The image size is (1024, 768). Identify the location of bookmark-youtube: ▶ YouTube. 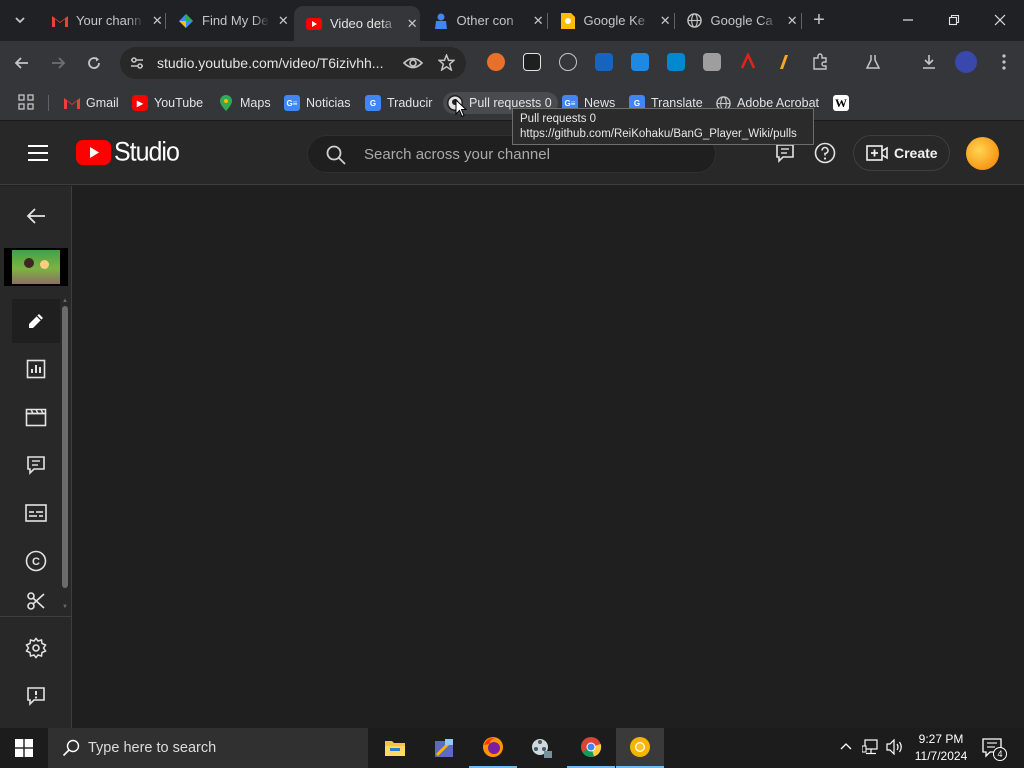
(167, 103).